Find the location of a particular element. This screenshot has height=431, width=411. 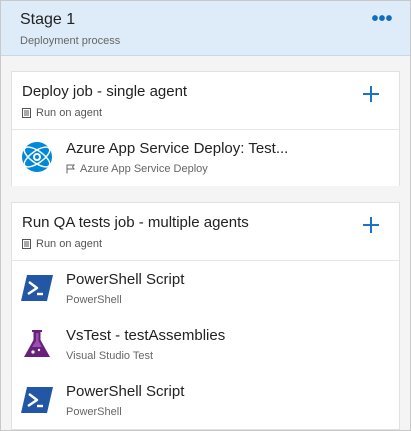

task-subtitle-row: Azure App Service Deploy is located at coordinates (137, 169).